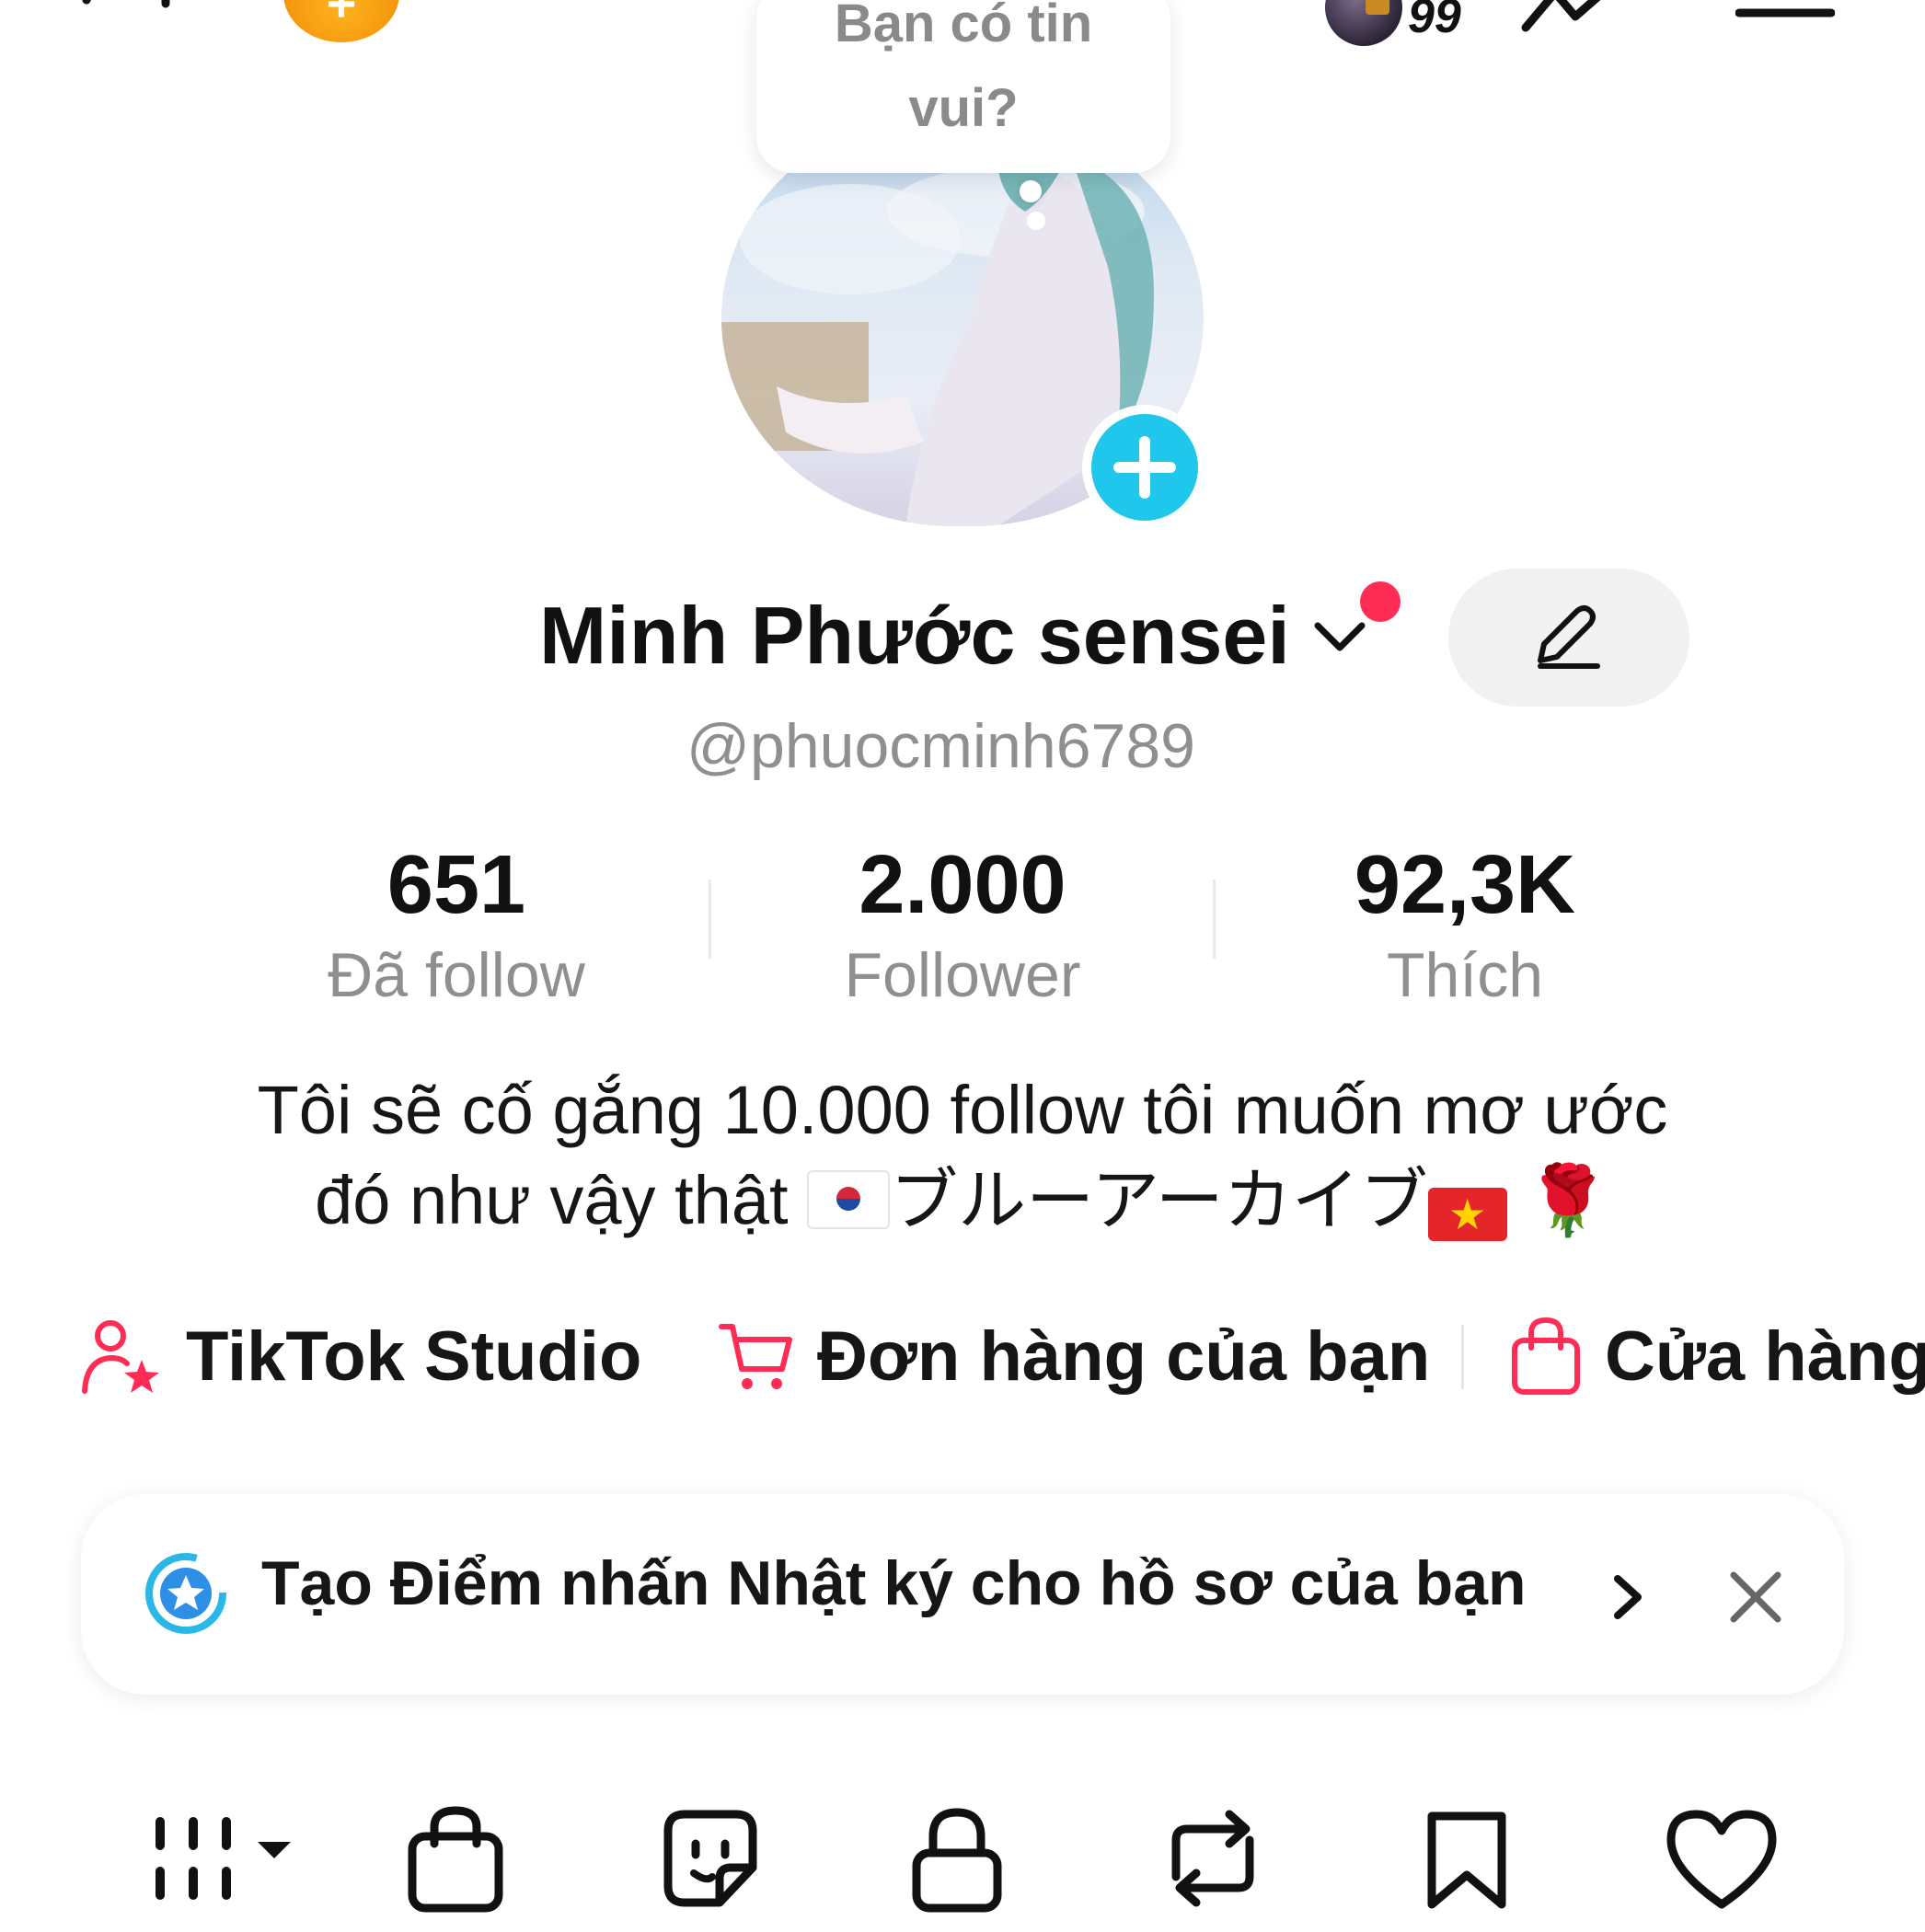 The width and height of the screenshot is (1925, 1932). Describe the element at coordinates (456, 1858) in the screenshot. I see `shop-bag-icon` at that location.